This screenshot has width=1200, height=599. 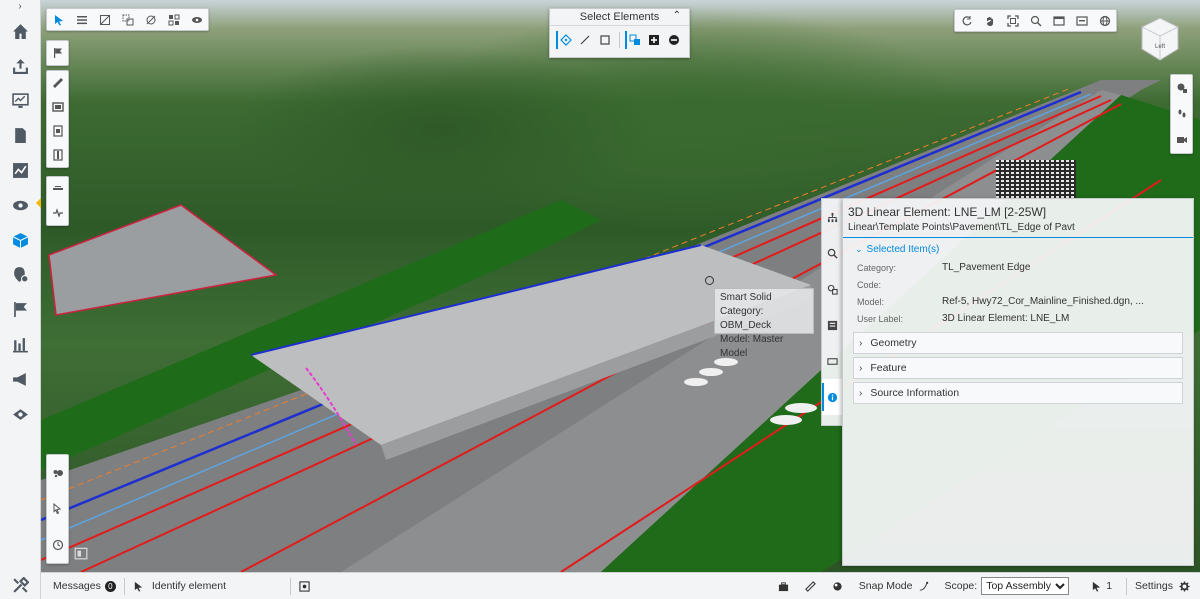 What do you see at coordinates (989, 20) in the screenshot?
I see `pan-button` at bounding box center [989, 20].